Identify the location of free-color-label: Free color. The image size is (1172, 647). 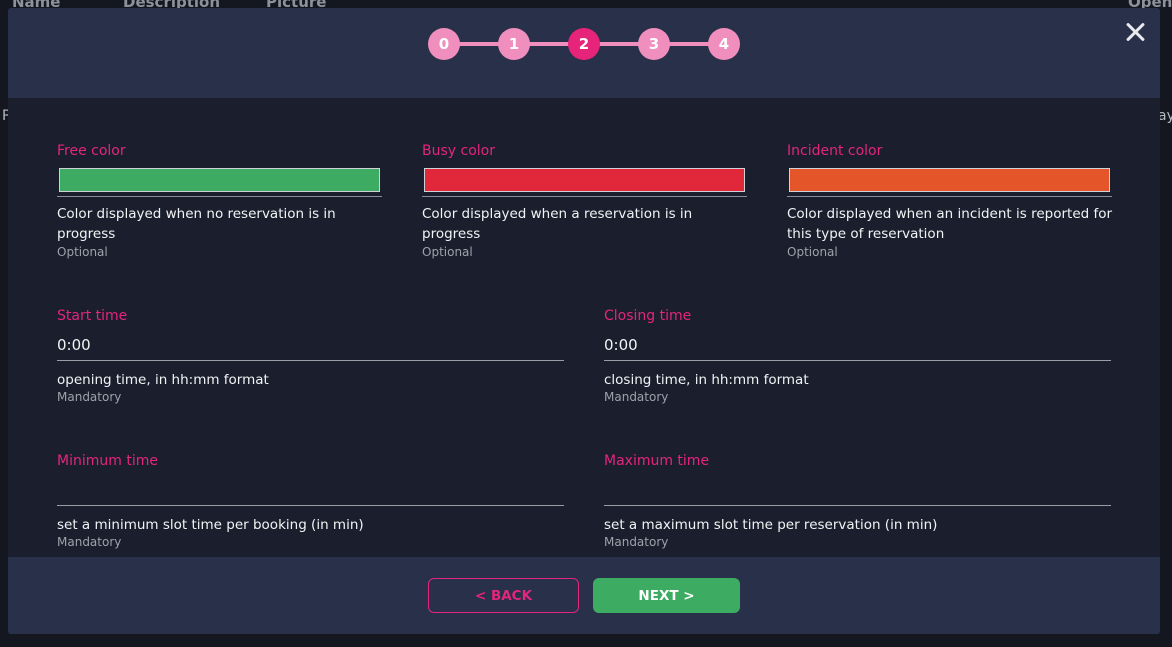
(91, 151).